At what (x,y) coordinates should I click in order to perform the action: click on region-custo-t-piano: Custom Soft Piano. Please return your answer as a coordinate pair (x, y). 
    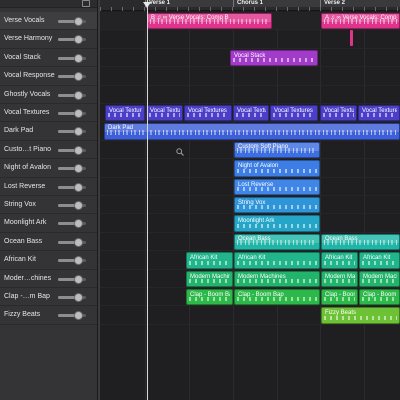
    Looking at the image, I should click on (277, 150).